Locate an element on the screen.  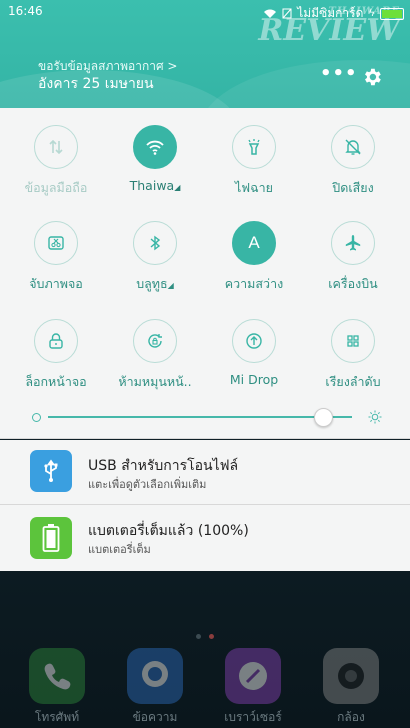
page-indicator is located at coordinates (205, 633).